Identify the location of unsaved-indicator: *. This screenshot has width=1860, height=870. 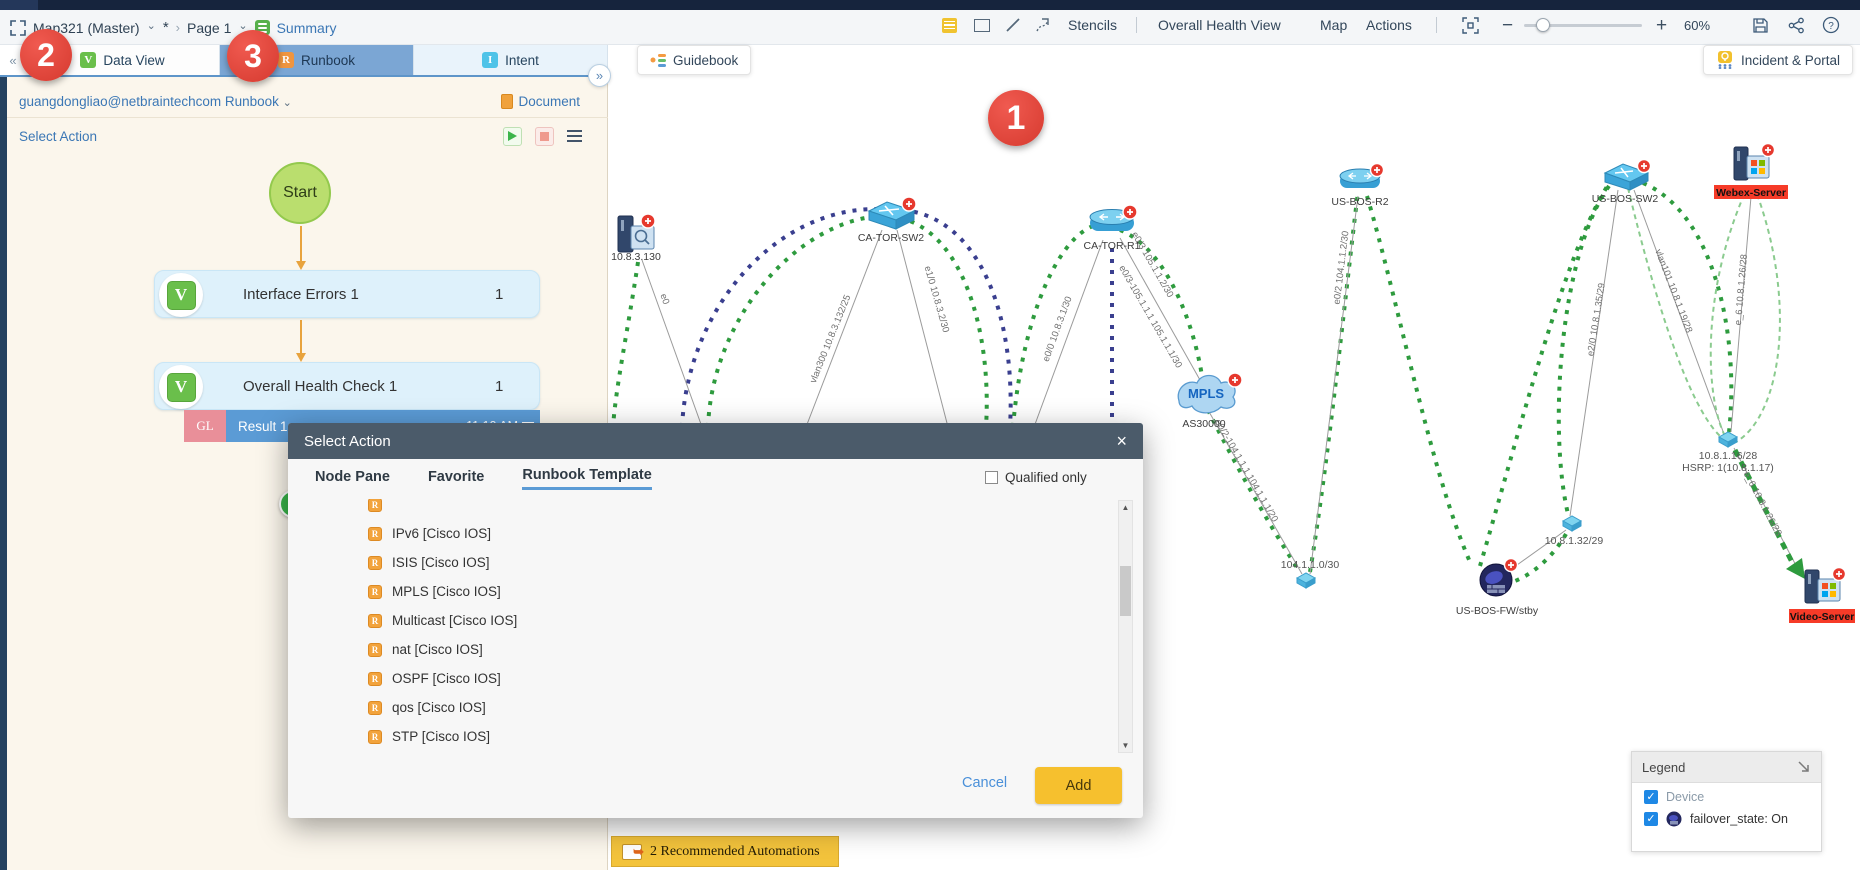
(165, 27).